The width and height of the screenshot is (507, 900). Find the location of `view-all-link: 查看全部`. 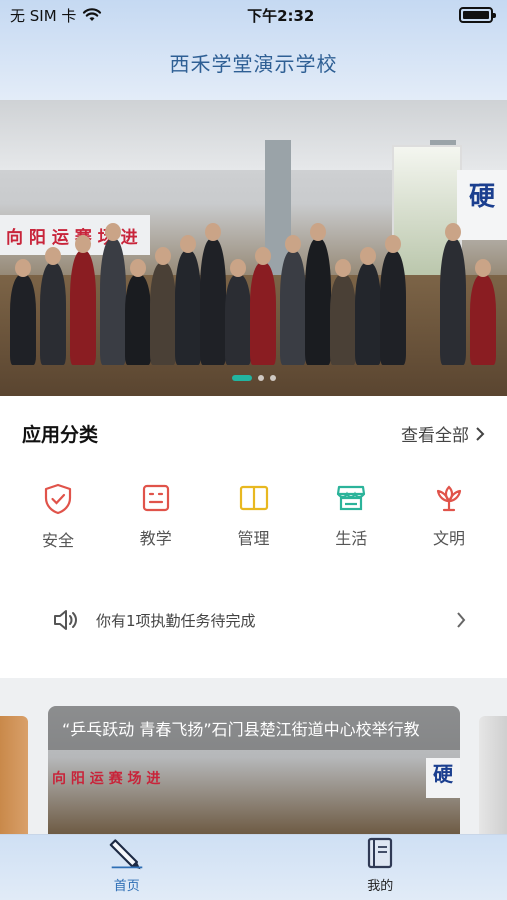

view-all-link: 查看全部 is located at coordinates (443, 433).